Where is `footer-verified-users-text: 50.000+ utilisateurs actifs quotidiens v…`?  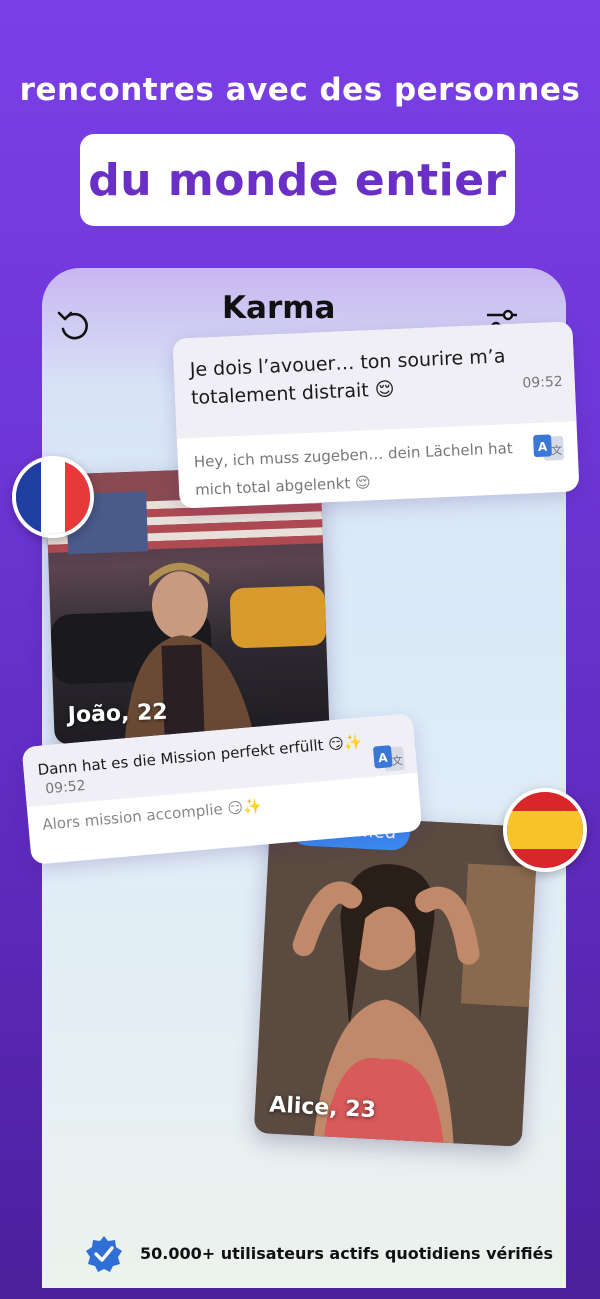
footer-verified-users-text: 50.000+ utilisateurs actifs quotidiens v… is located at coordinates (347, 1253).